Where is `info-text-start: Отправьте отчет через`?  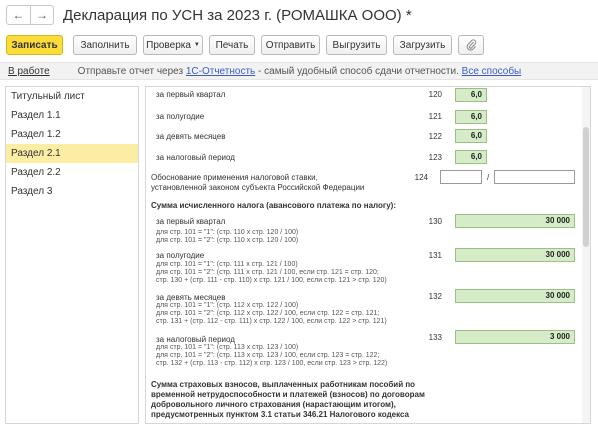 info-text-start: Отправьте отчет через is located at coordinates (131, 71).